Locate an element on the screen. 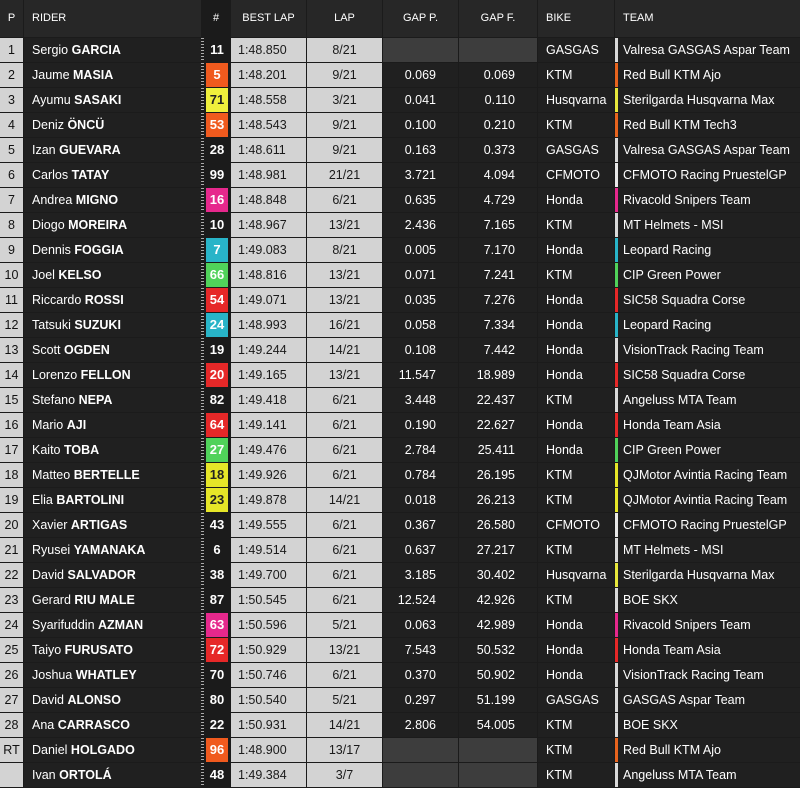 Image resolution: width=800 pixels, height=788 pixels. rider-first-name: Deniz is located at coordinates (50, 125).